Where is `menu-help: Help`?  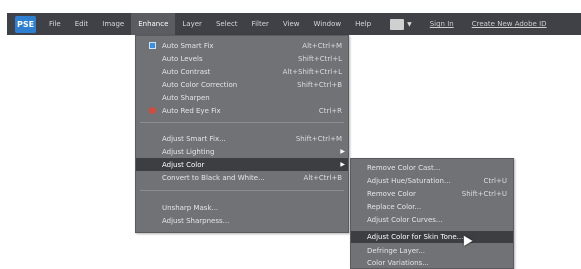 menu-help: Help is located at coordinates (363, 24).